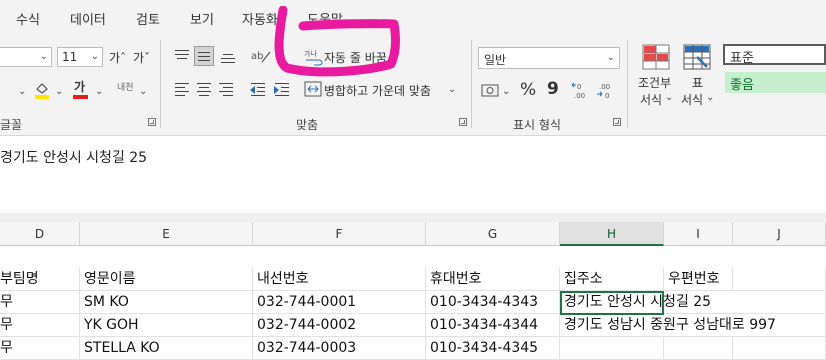 This screenshot has width=826, height=360. I want to click on table-cell: 경기도 성남시 중원구 성남대로 997, so click(668, 325).